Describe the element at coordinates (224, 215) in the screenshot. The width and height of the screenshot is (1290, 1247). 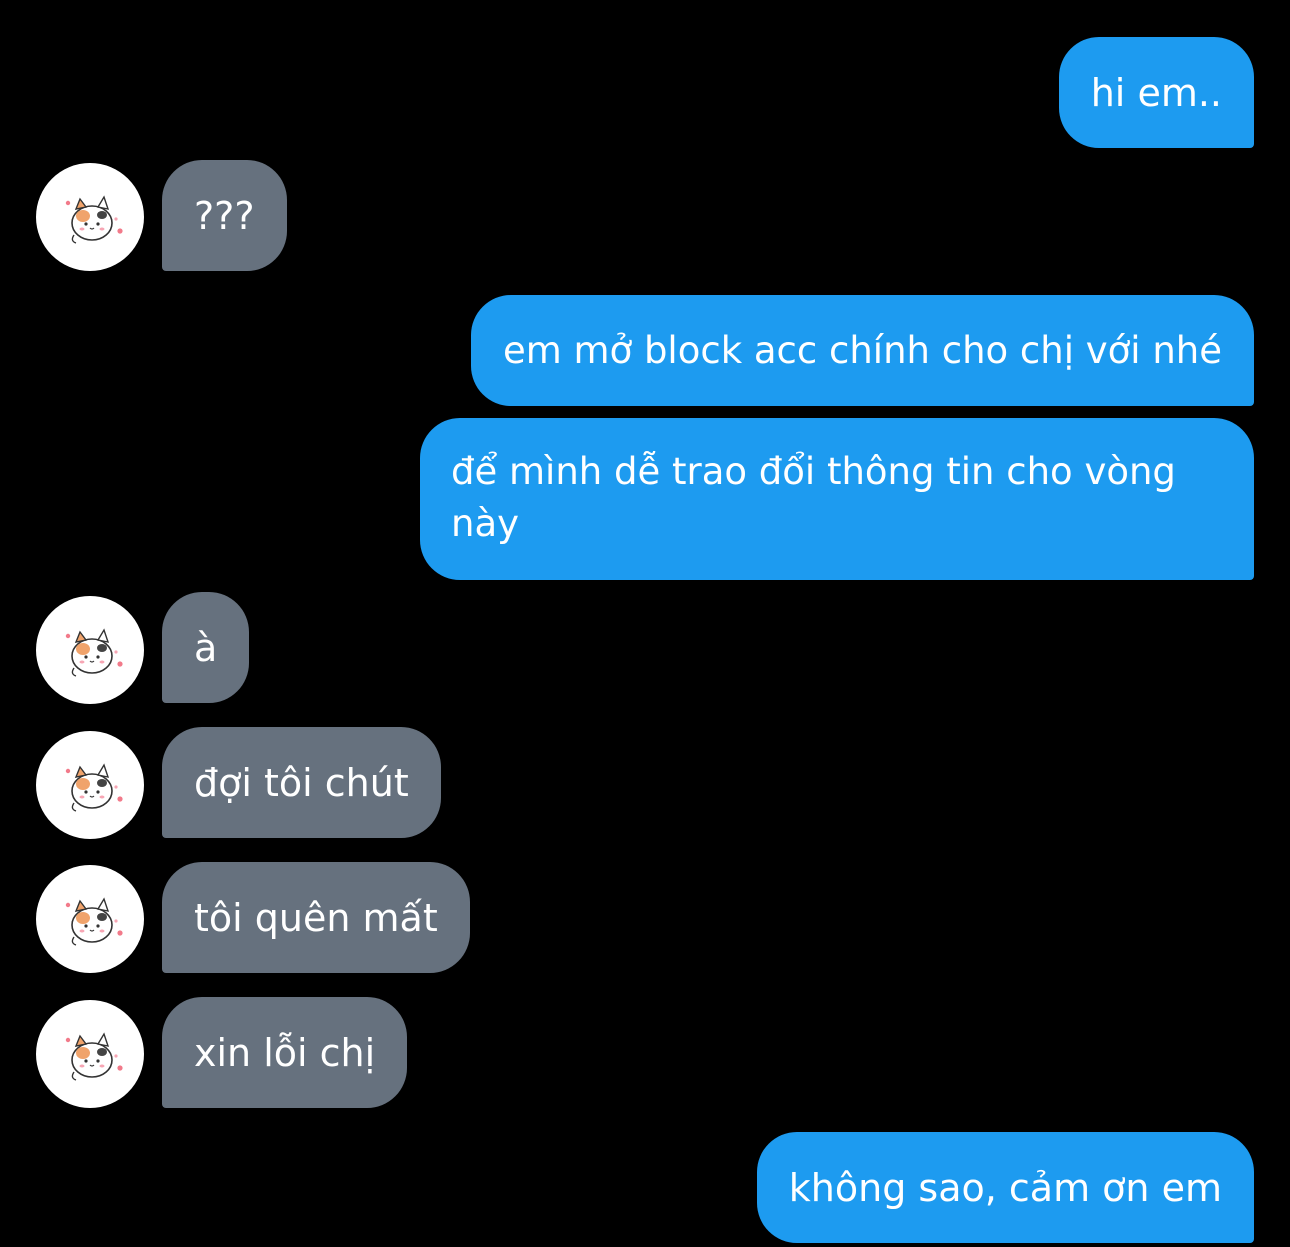
I see `message-bubble-incoming: ???` at that location.